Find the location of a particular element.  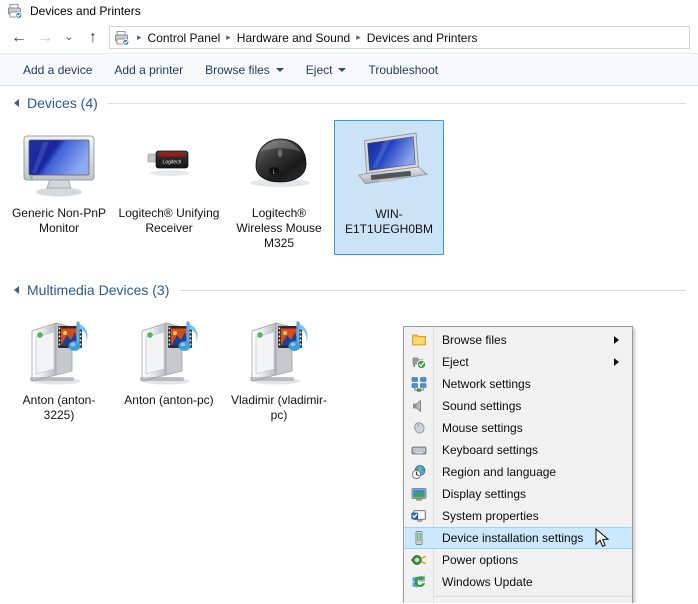

speaker-icon is located at coordinates (418, 406).